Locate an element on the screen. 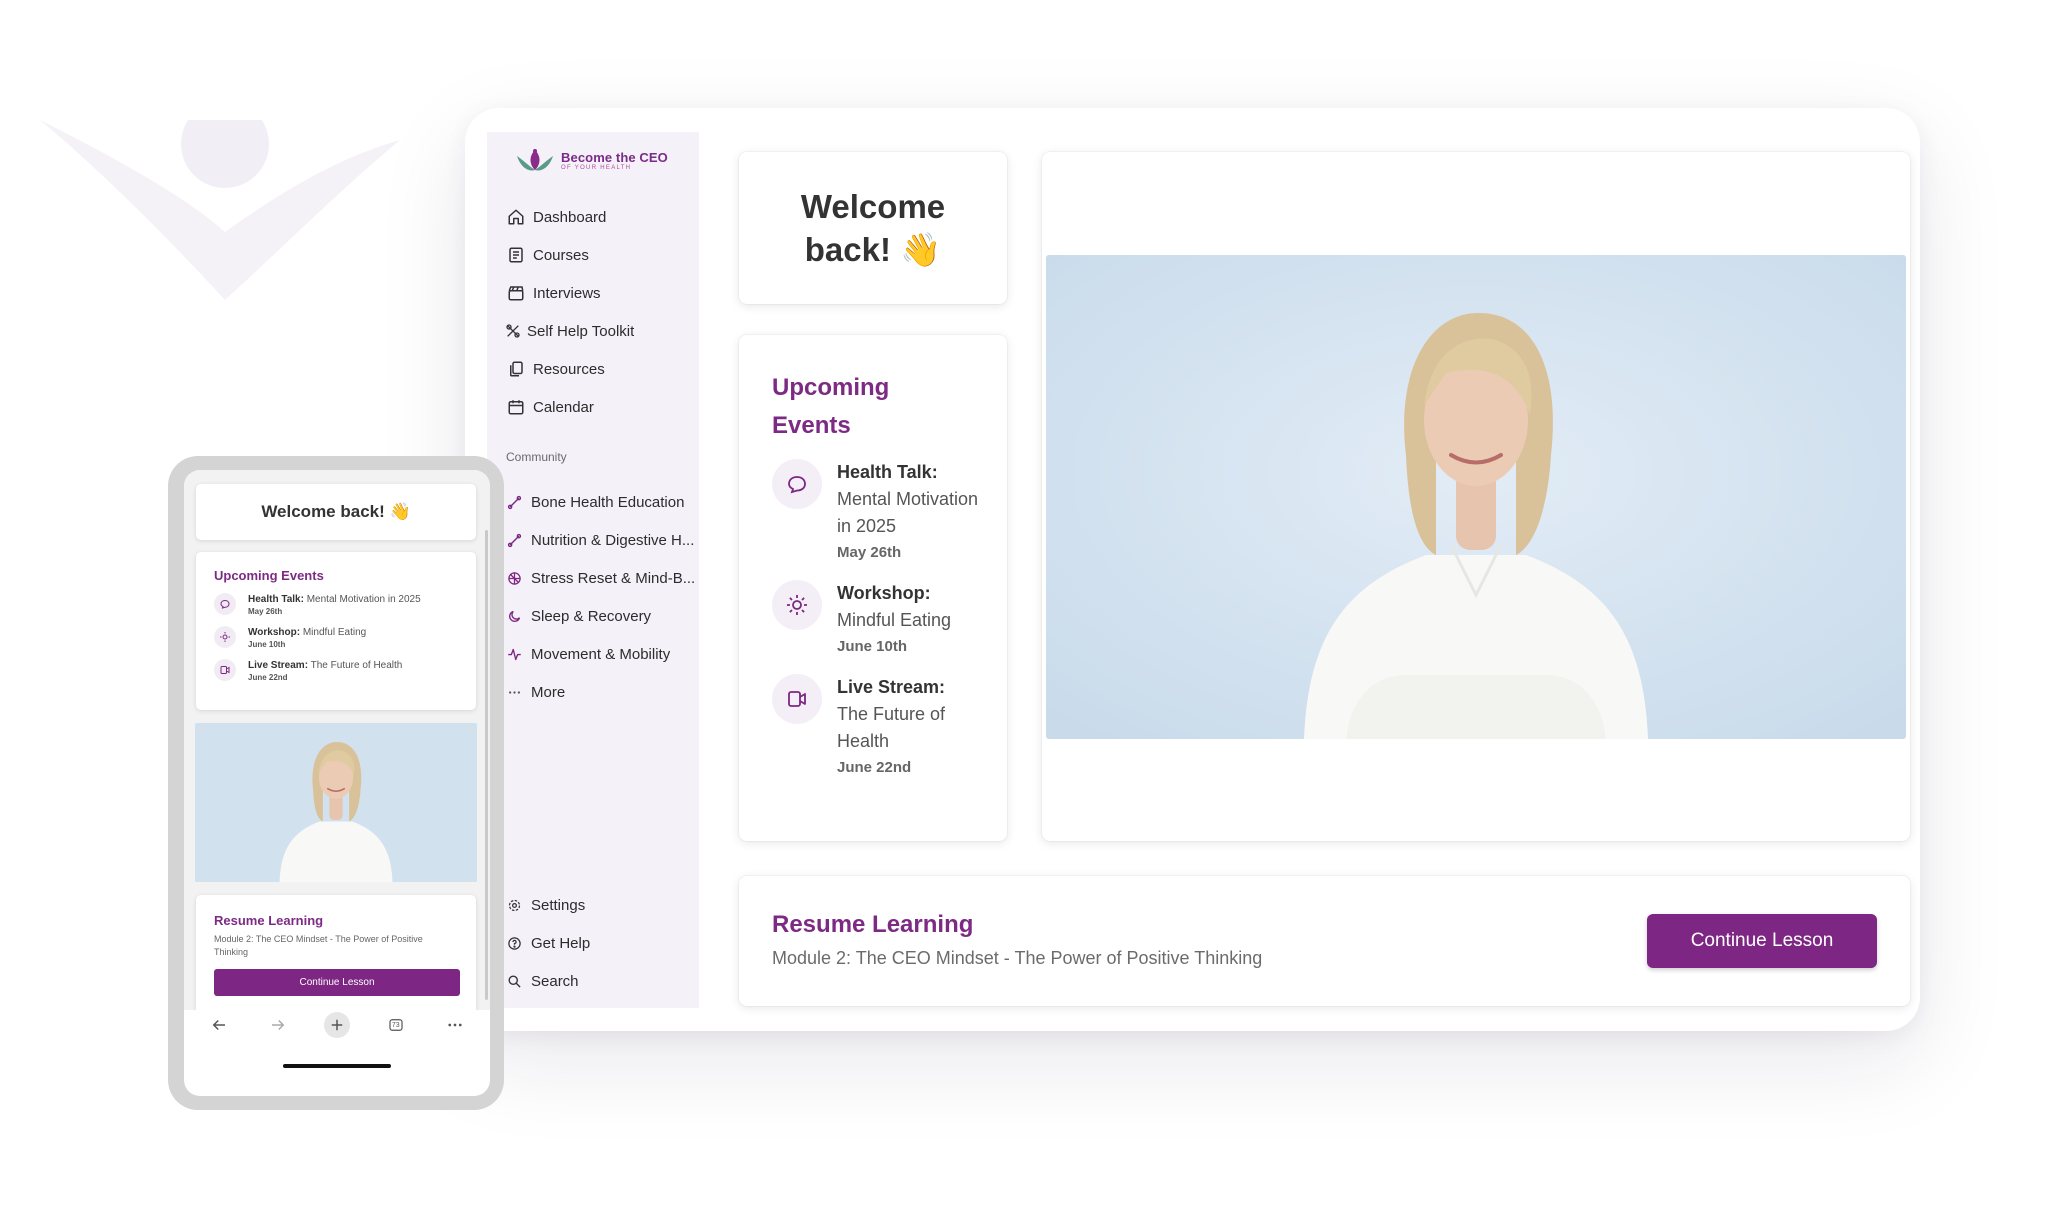 The width and height of the screenshot is (2048, 1227). bone-icon is located at coordinates (514, 502).